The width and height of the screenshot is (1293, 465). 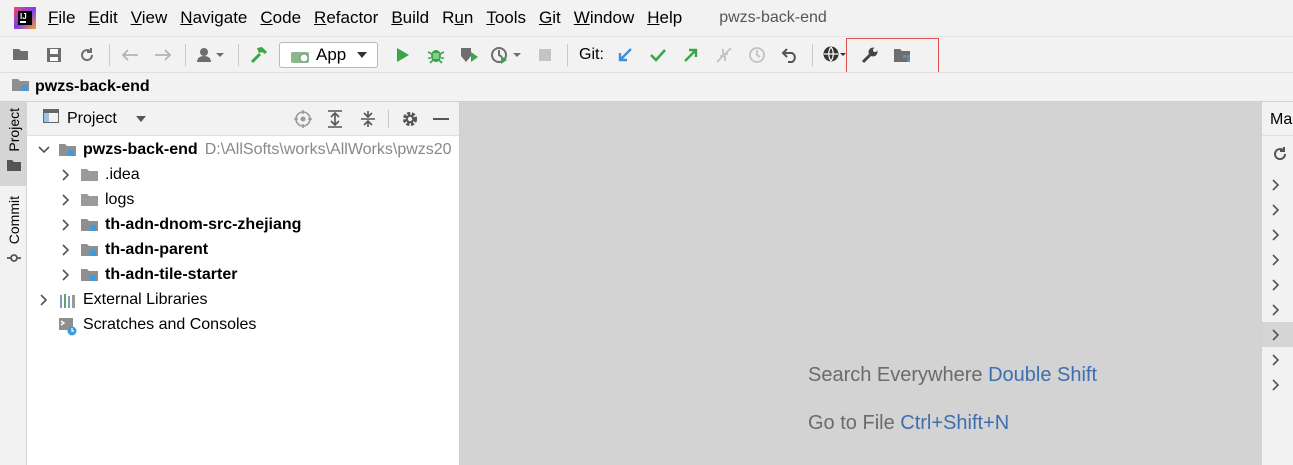 What do you see at coordinates (368, 121) in the screenshot?
I see `collapse-all-icon` at bounding box center [368, 121].